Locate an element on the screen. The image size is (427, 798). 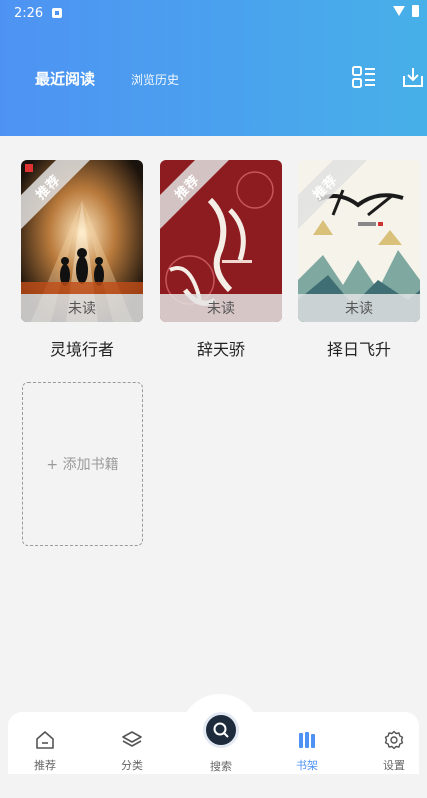
nav-label: 设置 is located at coordinates (394, 765).